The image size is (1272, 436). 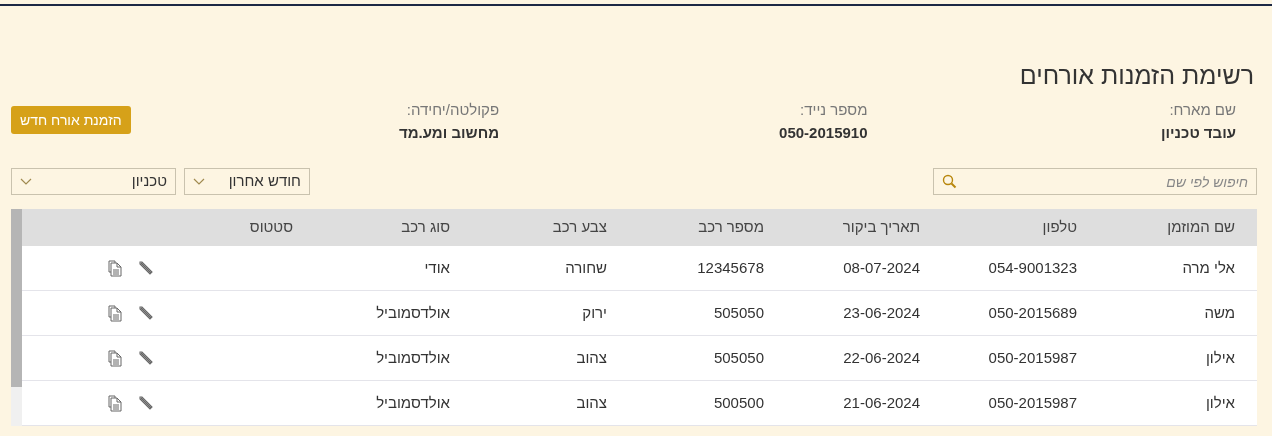 What do you see at coordinates (1198, 133) in the screenshot?
I see `field-value: עובד טכניון` at bounding box center [1198, 133].